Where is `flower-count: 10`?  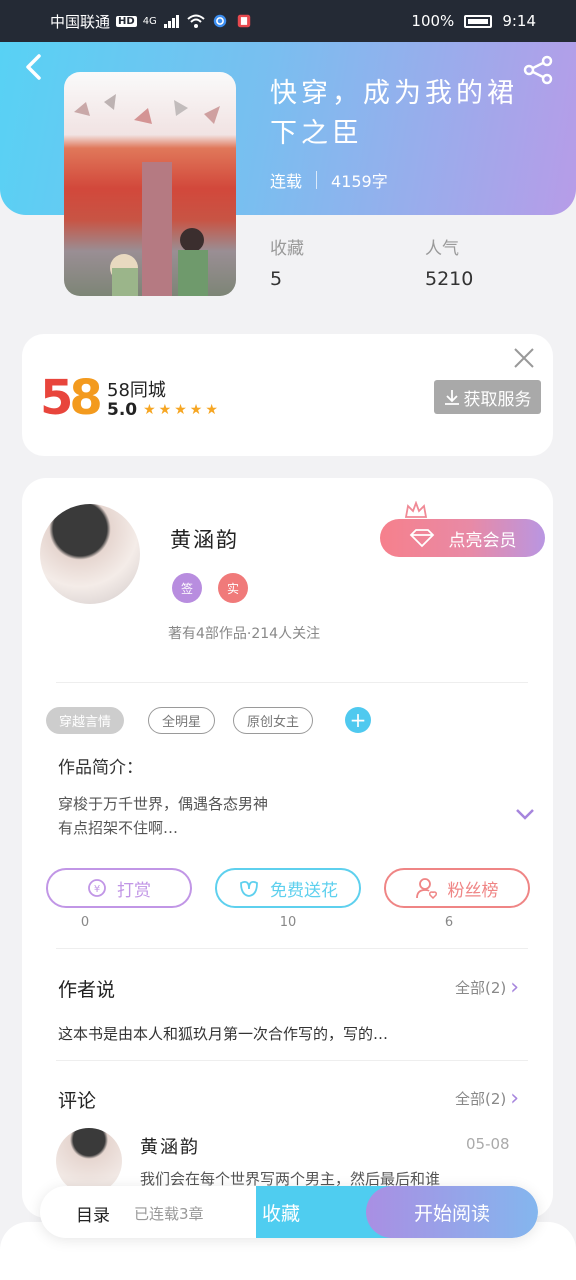
flower-count: 10 is located at coordinates (288, 922).